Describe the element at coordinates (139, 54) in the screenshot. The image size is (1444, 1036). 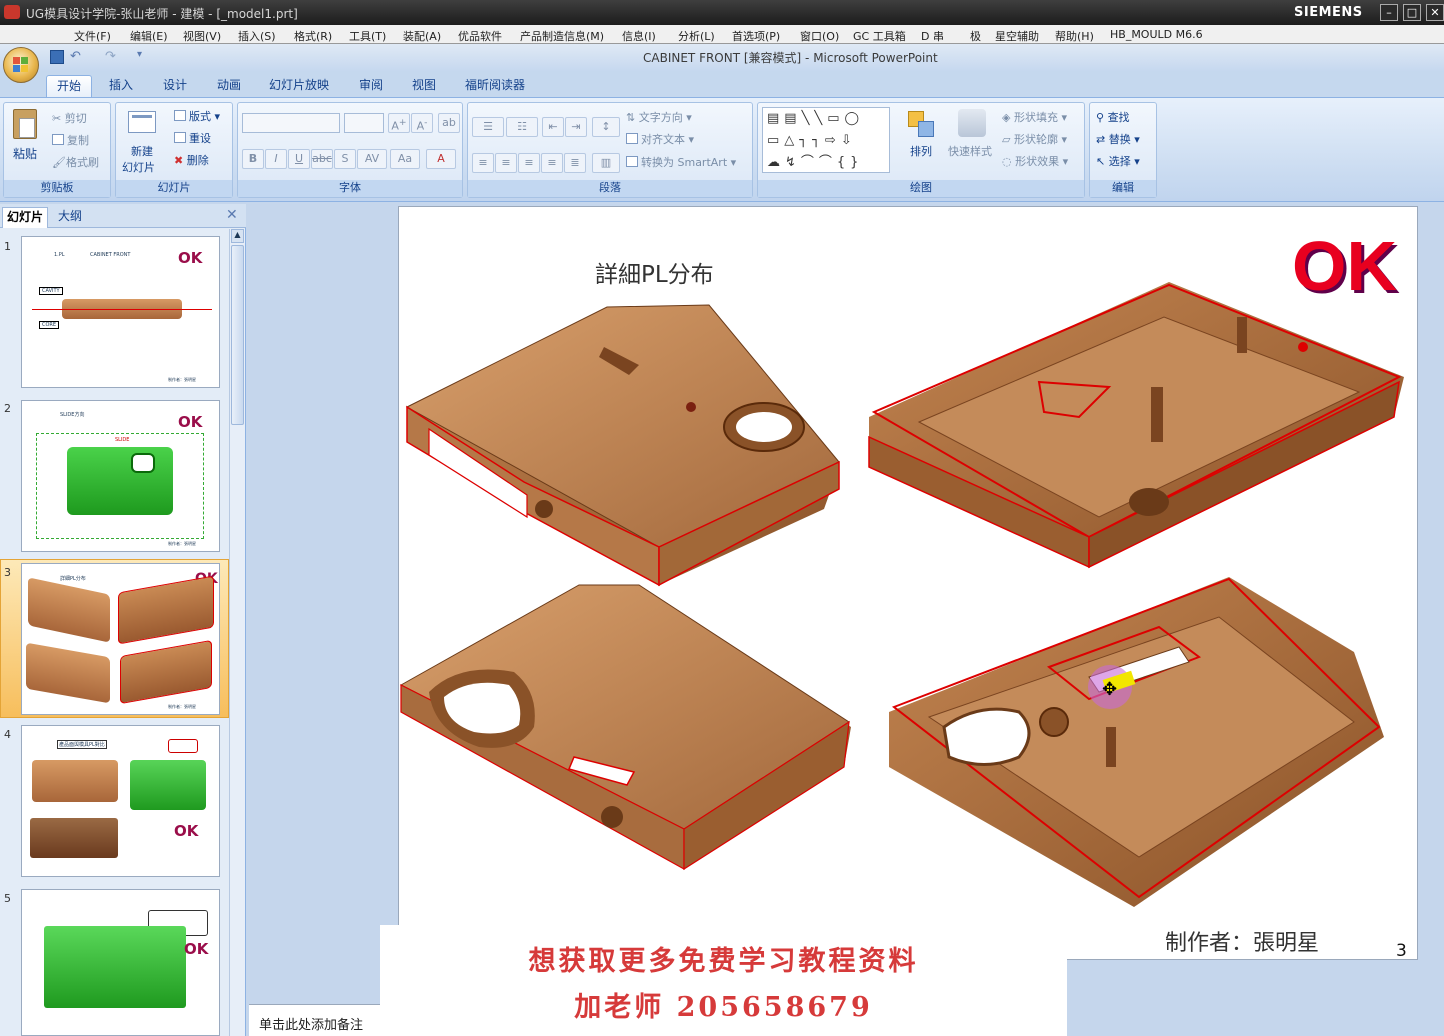
I see `qat-customize-icon: ▾` at that location.